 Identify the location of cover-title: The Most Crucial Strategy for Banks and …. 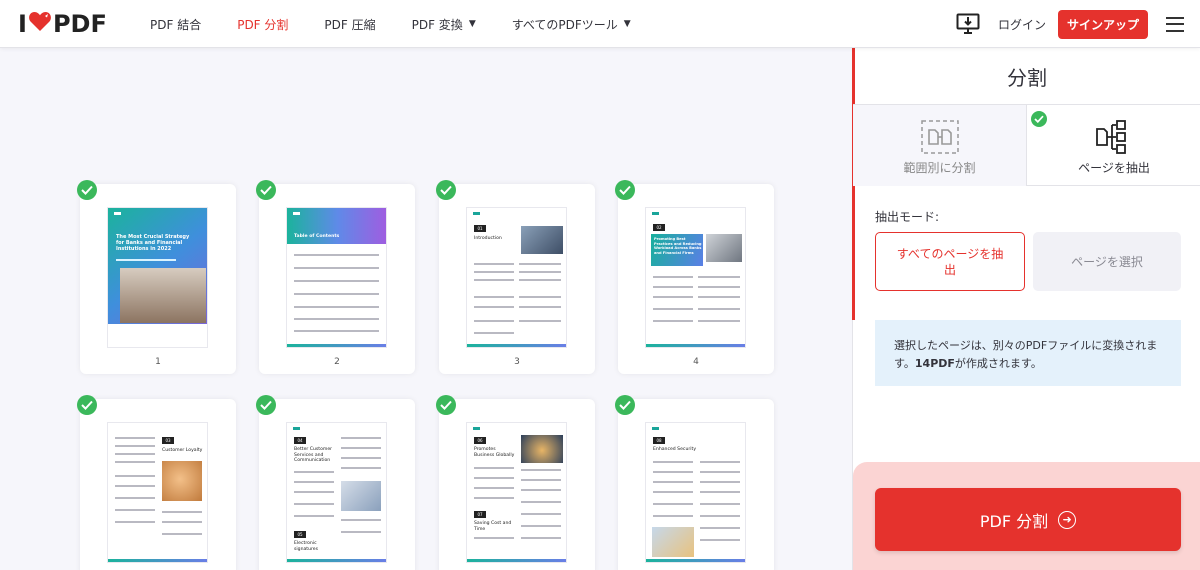
(153, 243).